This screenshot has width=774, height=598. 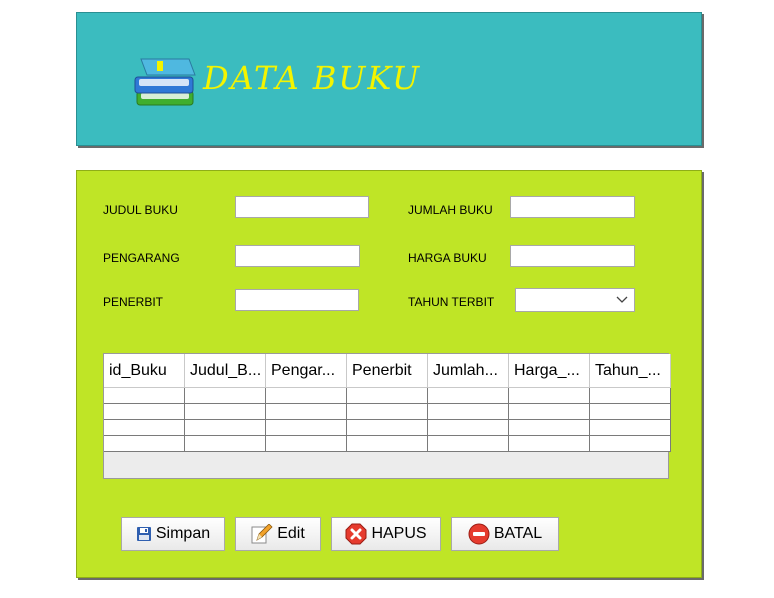 What do you see at coordinates (144, 371) in the screenshot?
I see `column-header-id-buku: id_Buku` at bounding box center [144, 371].